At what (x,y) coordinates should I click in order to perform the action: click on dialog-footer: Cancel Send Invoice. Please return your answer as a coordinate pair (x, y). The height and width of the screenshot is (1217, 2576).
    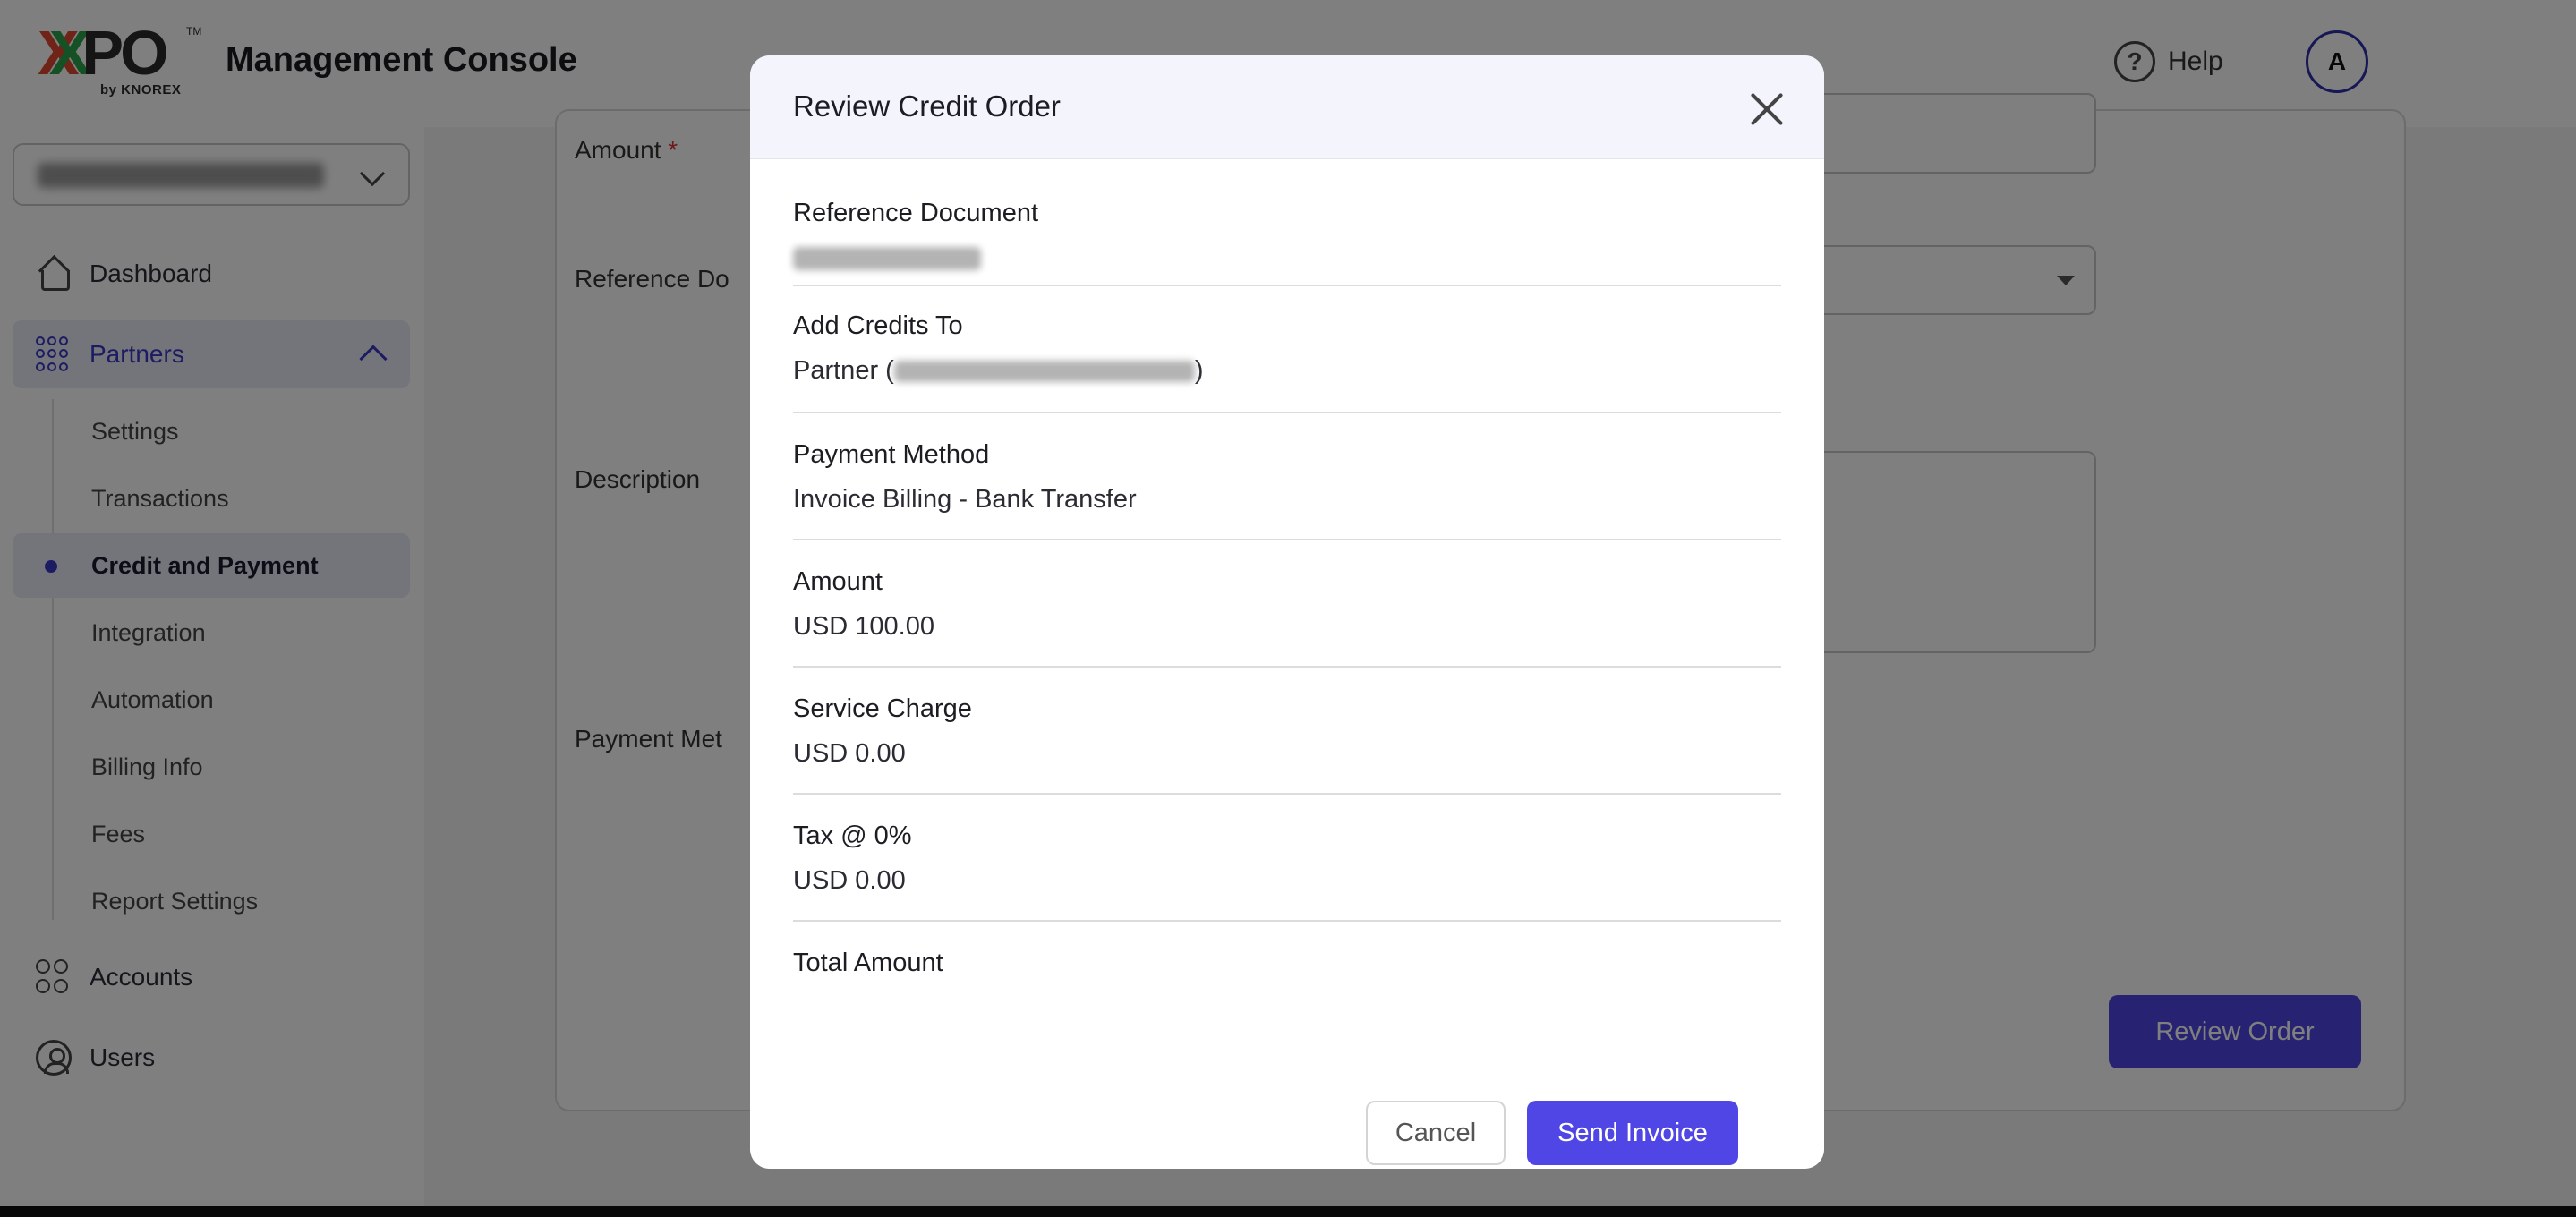
    Looking at the image, I should click on (1287, 1104).